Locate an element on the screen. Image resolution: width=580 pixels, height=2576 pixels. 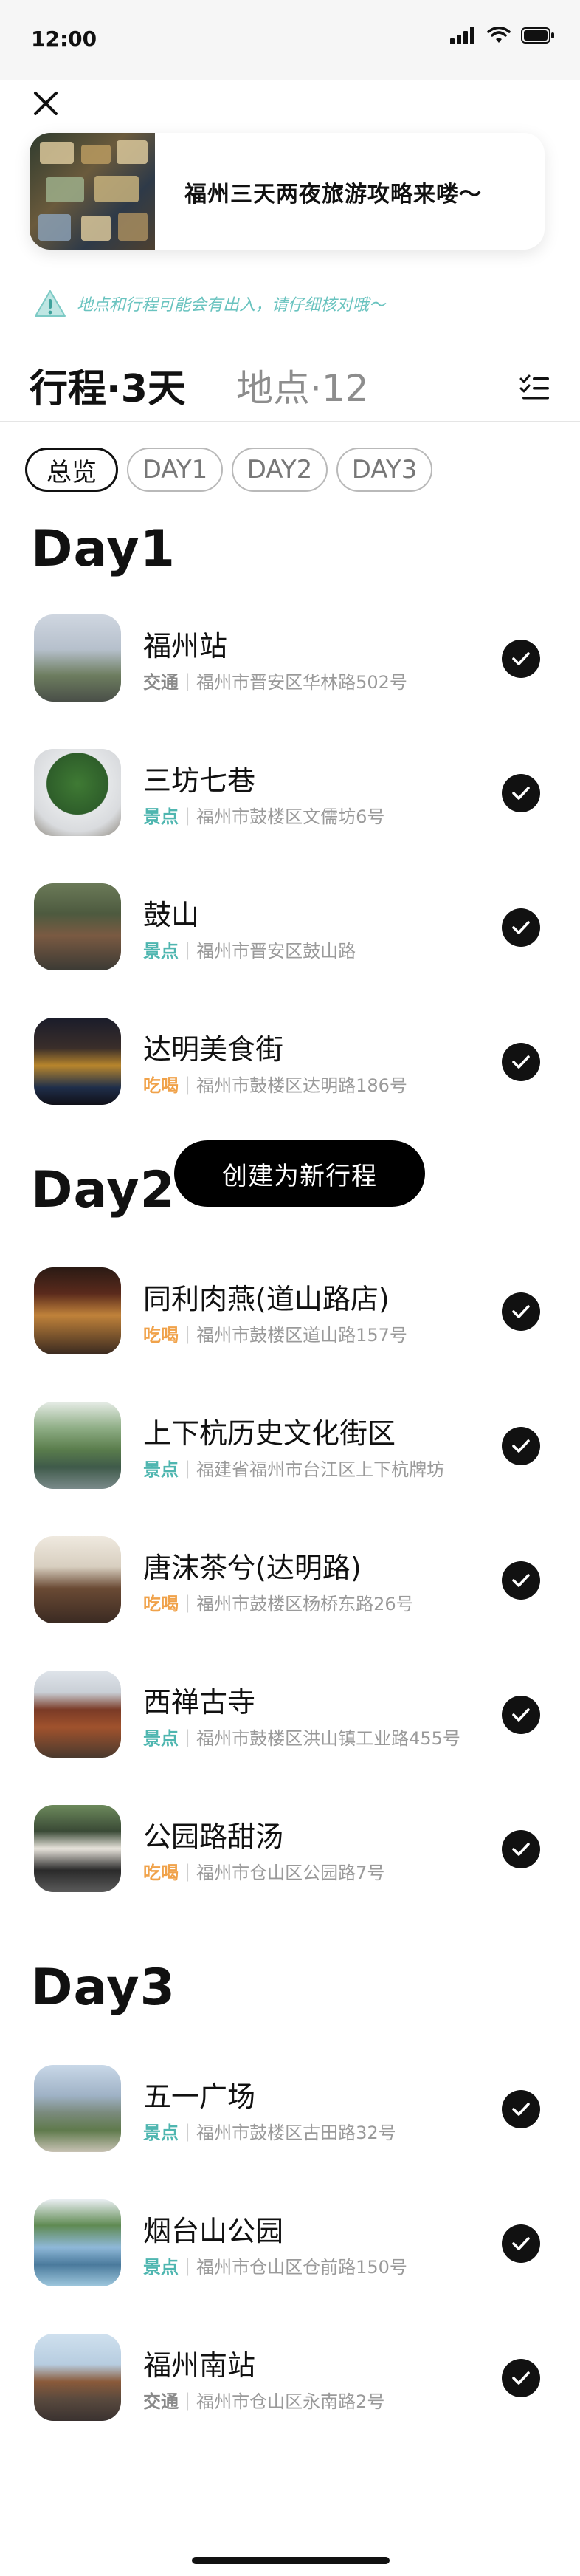
place-meta: 交通 | 福州市晋安区华林路502号 is located at coordinates (275, 680).